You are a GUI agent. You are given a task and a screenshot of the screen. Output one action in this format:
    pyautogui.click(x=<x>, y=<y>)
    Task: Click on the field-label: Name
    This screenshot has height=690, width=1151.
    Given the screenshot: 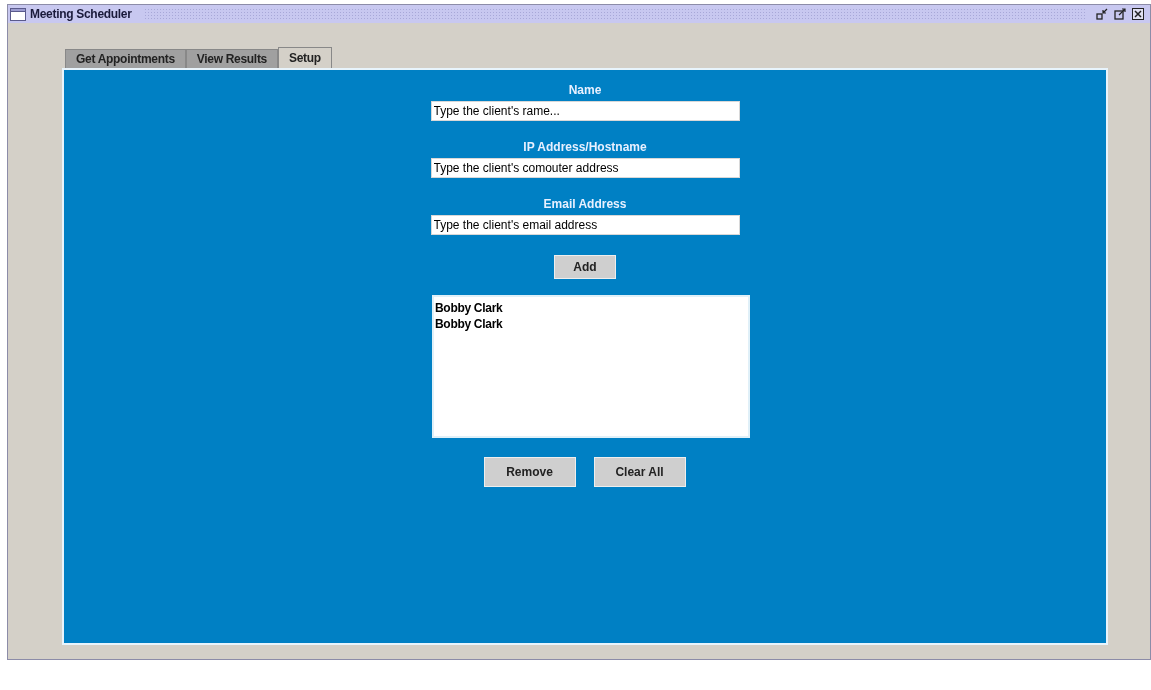 What is the action you would take?
    pyautogui.click(x=585, y=89)
    